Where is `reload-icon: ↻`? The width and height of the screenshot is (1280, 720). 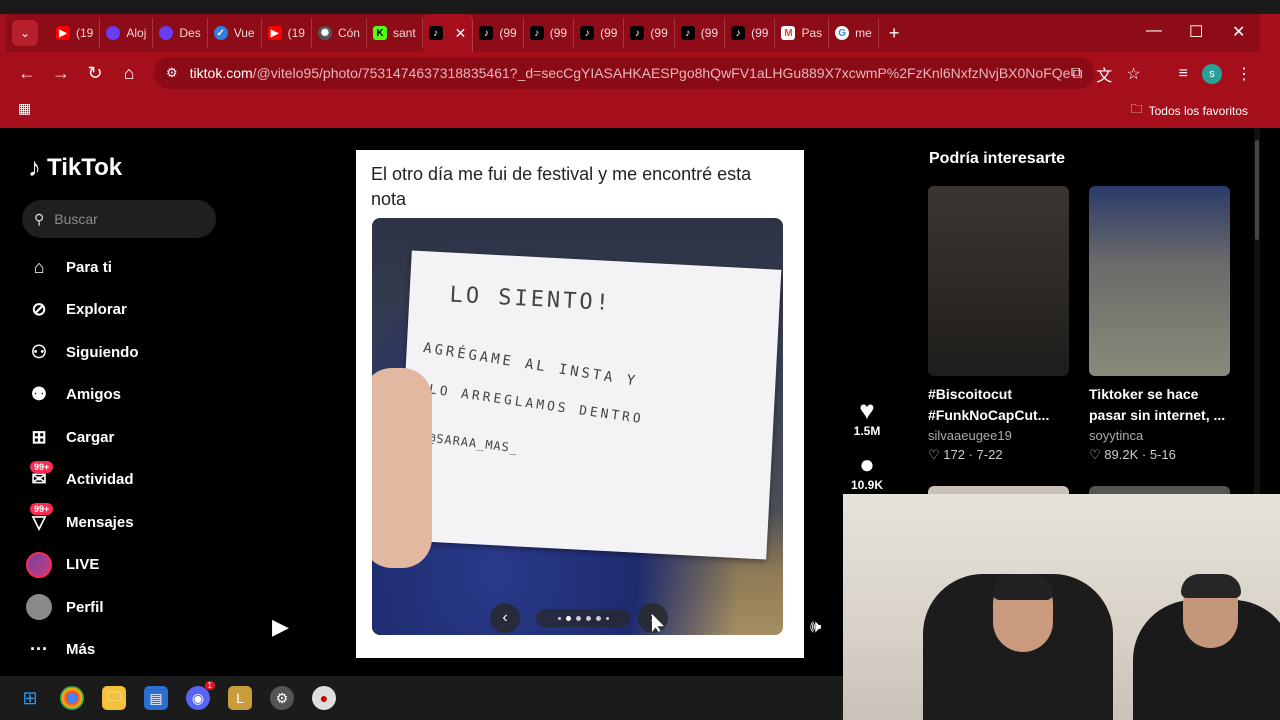
reload-icon: ↻ is located at coordinates (95, 73).